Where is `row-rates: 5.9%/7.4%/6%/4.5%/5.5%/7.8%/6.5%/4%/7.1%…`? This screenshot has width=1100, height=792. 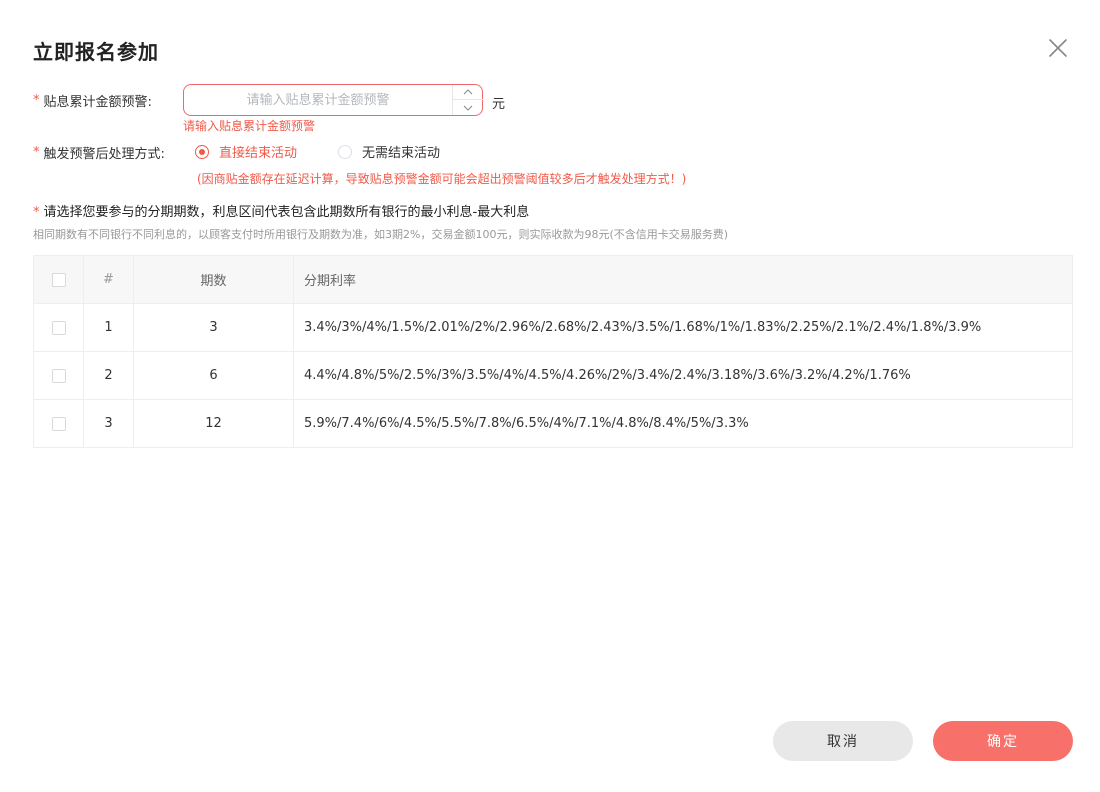
row-rates: 5.9%/7.4%/6%/4.5%/5.5%/7.8%/6.5%/4%/7.1%… is located at coordinates (526, 423).